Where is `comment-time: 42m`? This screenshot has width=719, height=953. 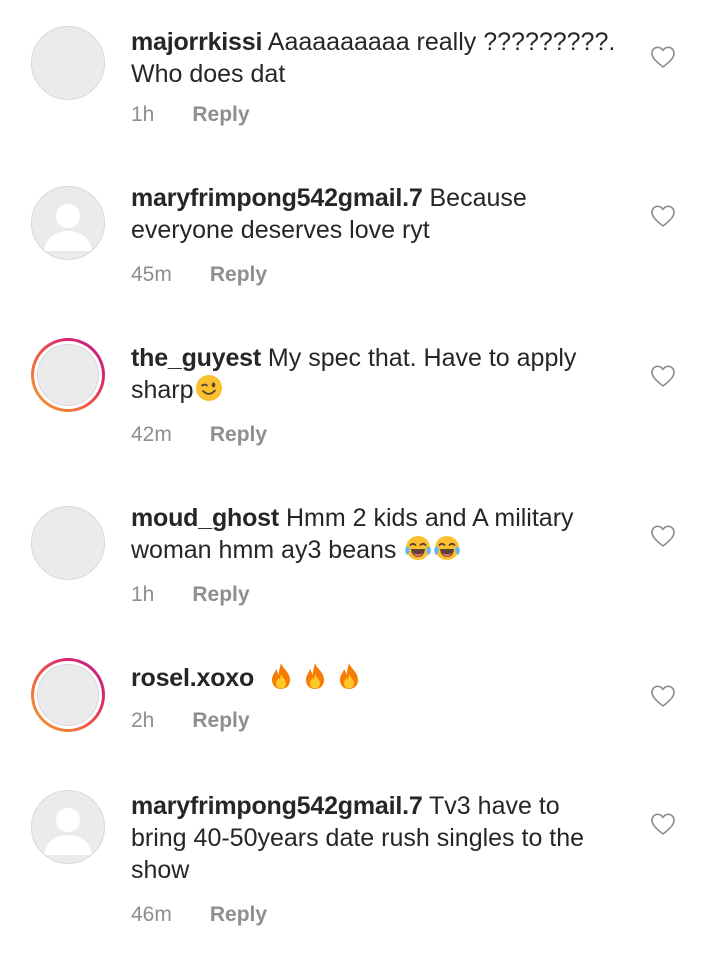 comment-time: 42m is located at coordinates (151, 434).